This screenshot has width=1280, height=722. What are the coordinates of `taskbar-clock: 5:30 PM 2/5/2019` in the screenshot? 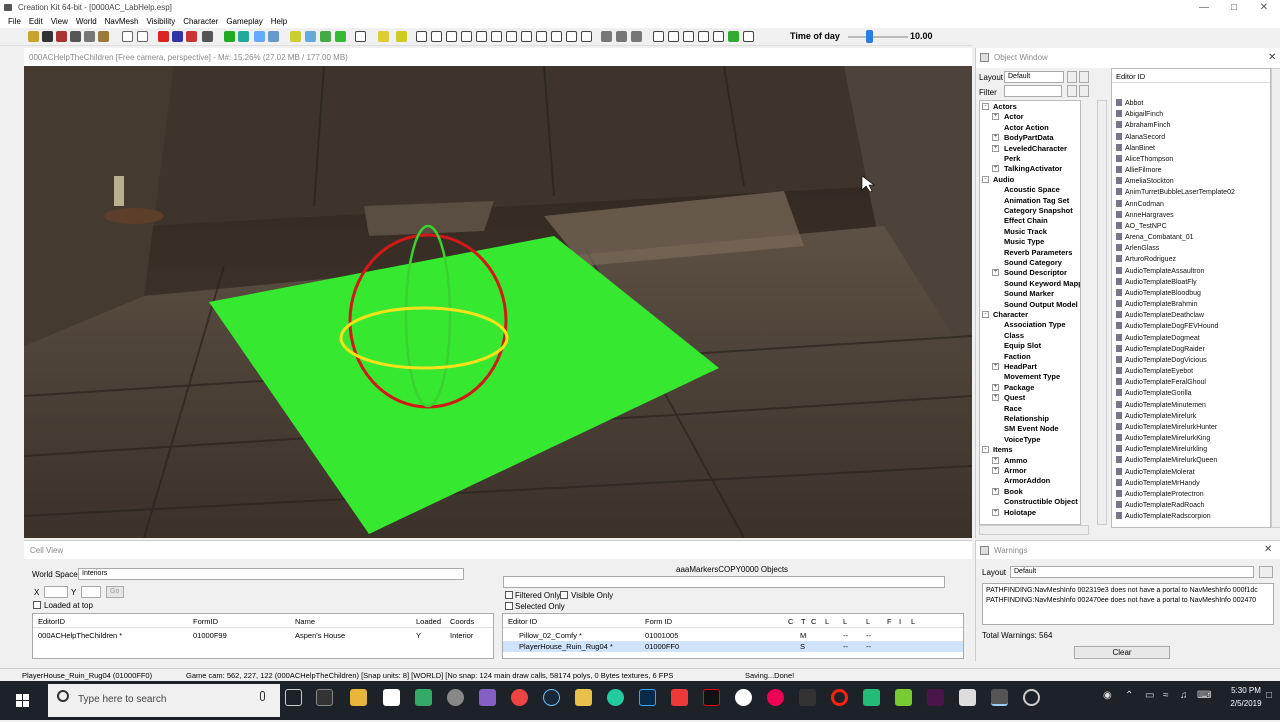 It's located at (1246, 697).